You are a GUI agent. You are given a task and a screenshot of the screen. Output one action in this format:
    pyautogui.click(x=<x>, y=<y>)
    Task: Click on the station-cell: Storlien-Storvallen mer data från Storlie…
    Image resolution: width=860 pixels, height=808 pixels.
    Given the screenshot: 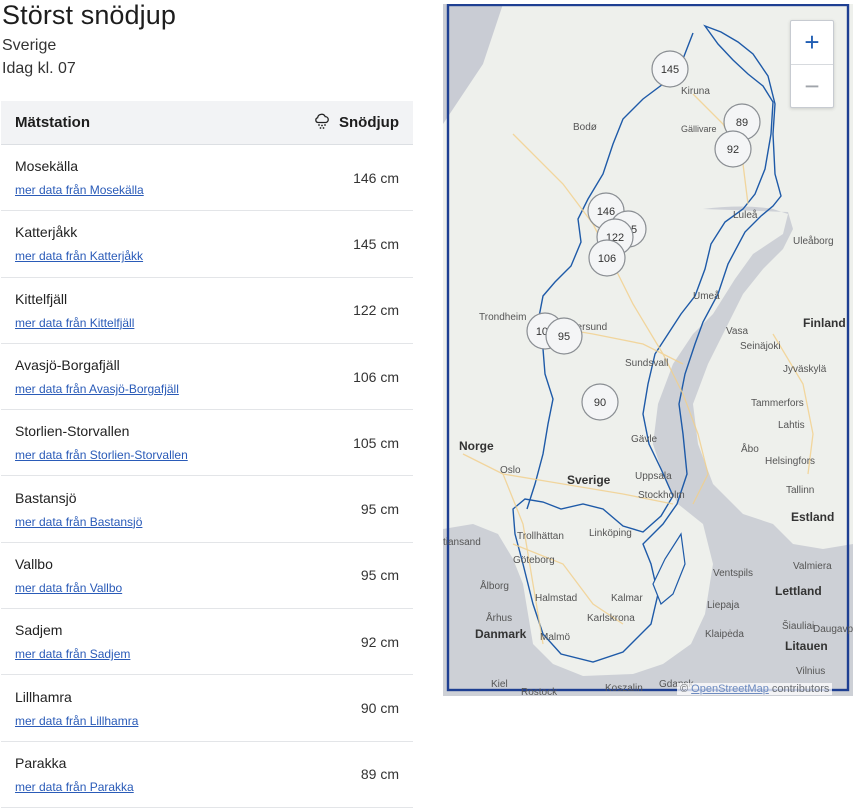 What is the action you would take?
    pyautogui.click(x=101, y=442)
    